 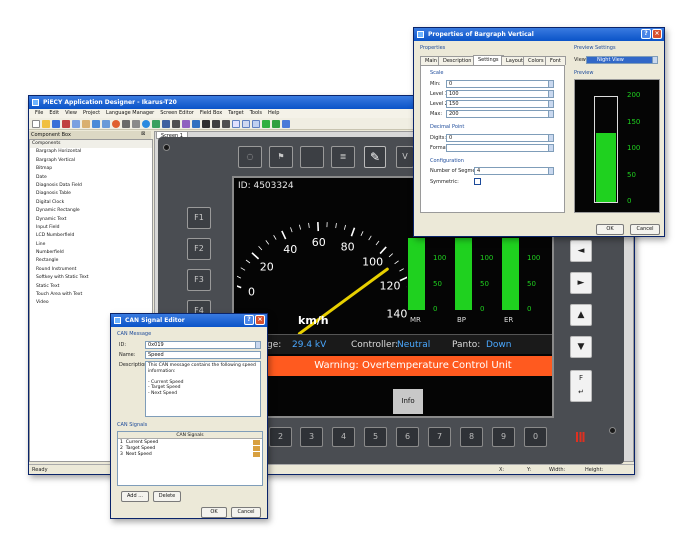 I want to click on wrench-icon: ✎, so click(x=375, y=157).